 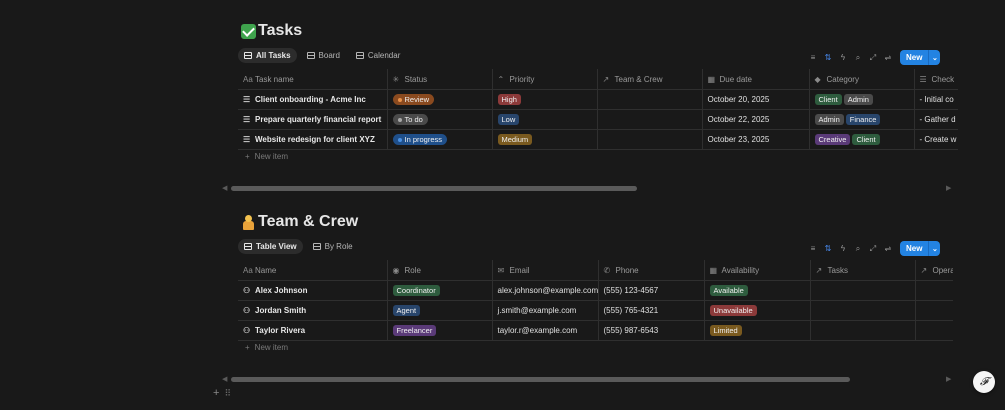 What do you see at coordinates (936, 99) in the screenshot?
I see `check-cell: - Initial co` at bounding box center [936, 99].